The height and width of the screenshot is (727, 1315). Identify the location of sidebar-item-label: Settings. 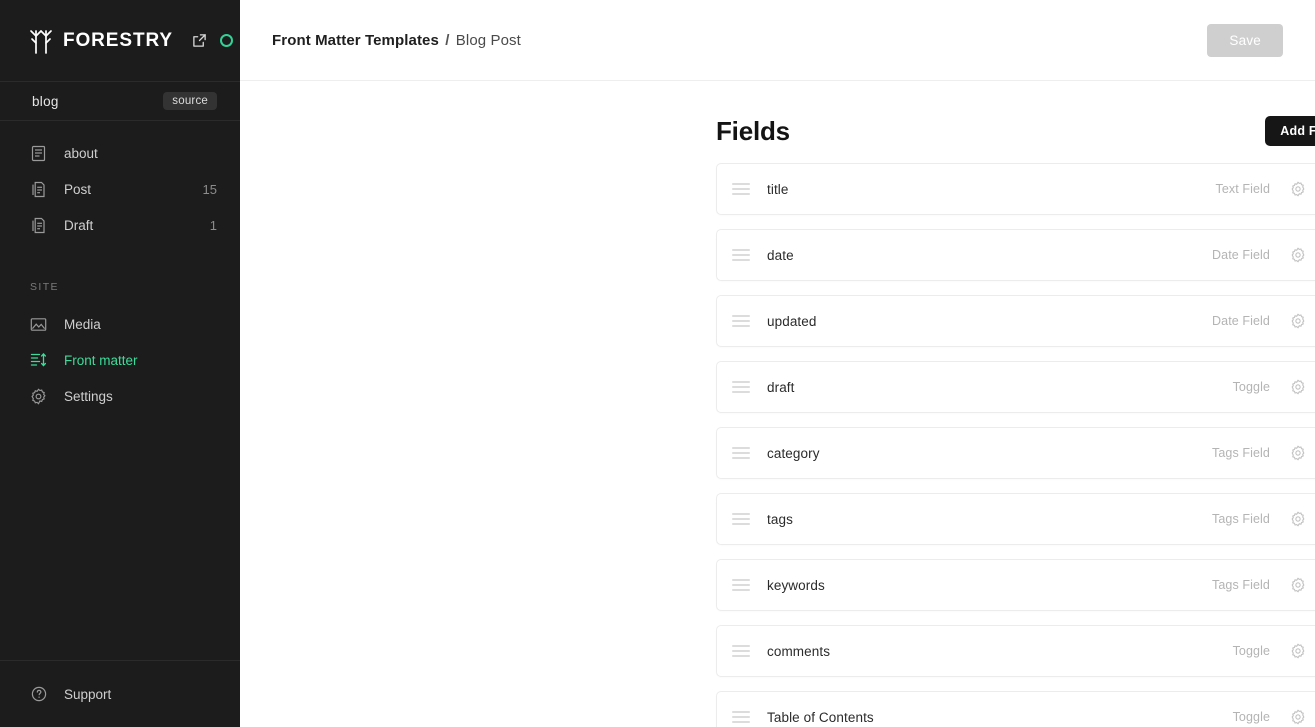
(88, 396).